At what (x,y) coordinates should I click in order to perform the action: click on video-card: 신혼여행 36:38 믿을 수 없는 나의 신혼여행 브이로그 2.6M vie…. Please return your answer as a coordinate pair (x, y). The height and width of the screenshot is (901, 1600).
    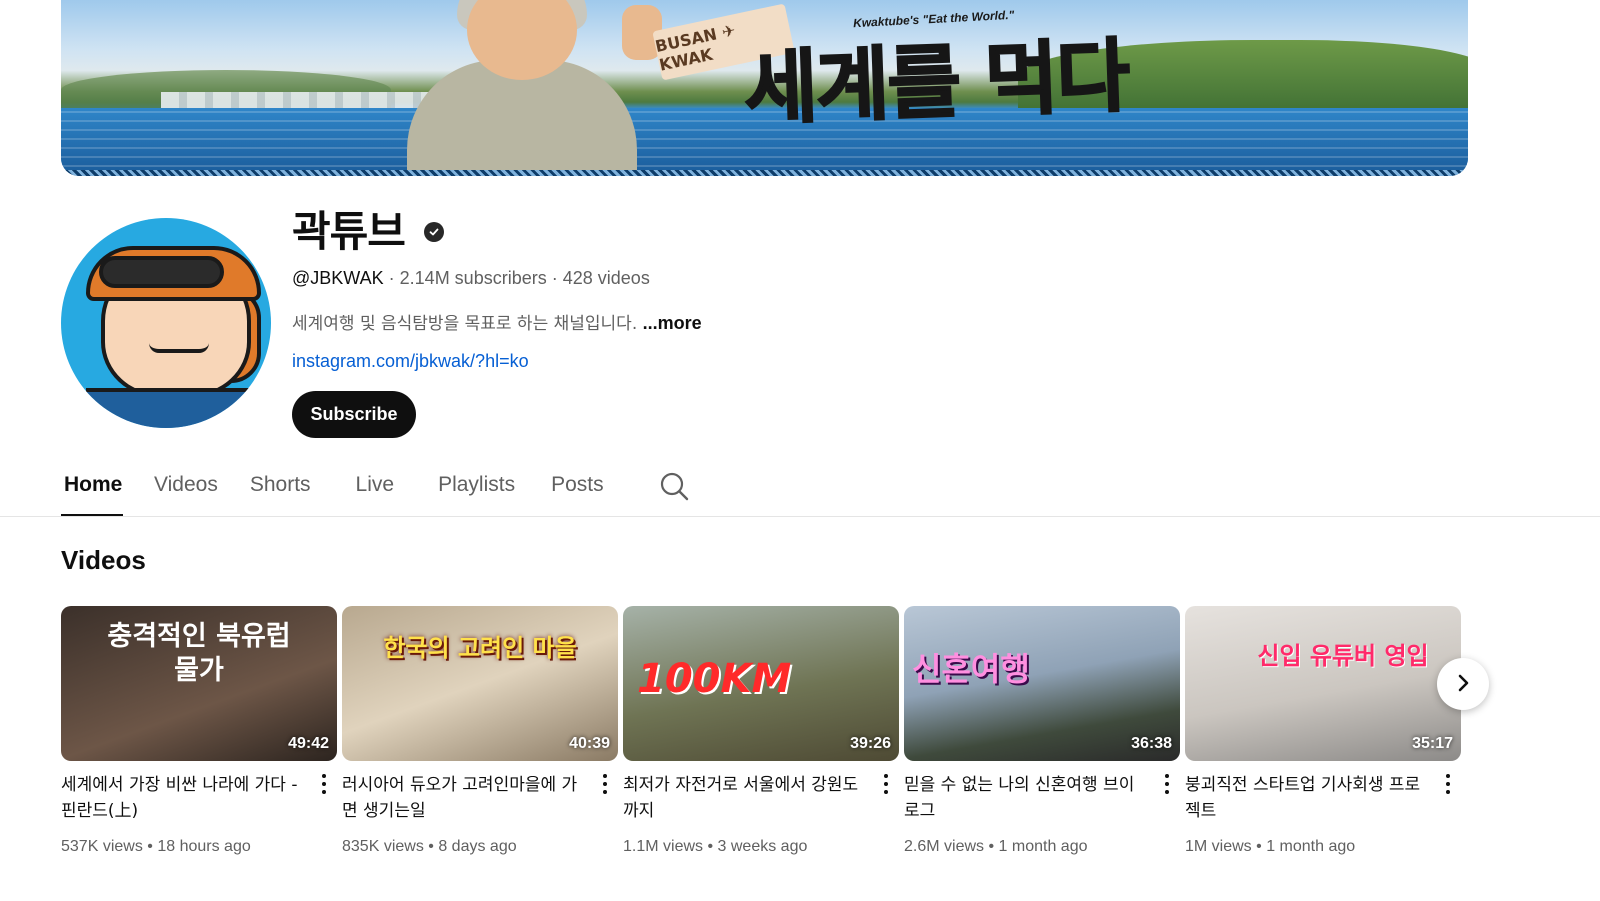
    Looking at the image, I should click on (1042, 730).